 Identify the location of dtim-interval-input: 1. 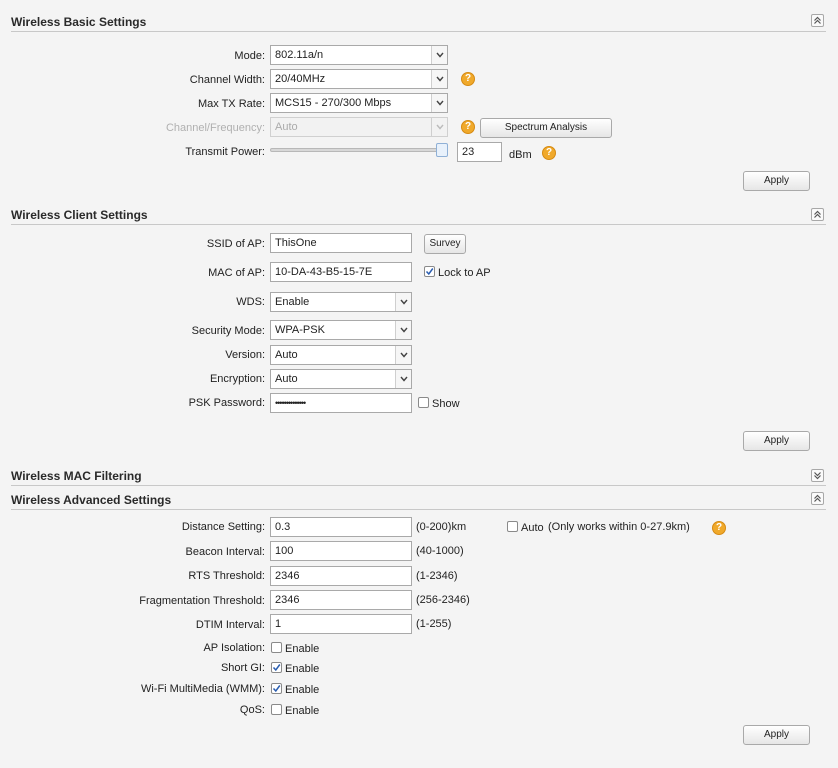
(341, 624).